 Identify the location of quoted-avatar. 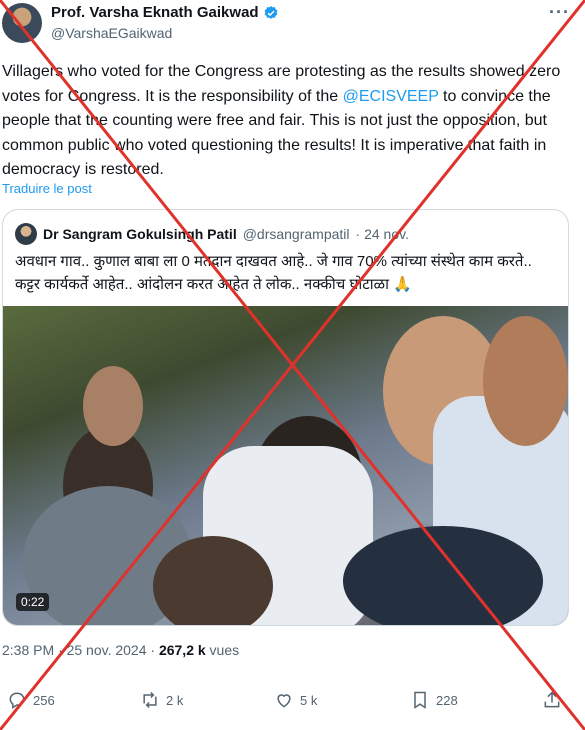
(26, 234).